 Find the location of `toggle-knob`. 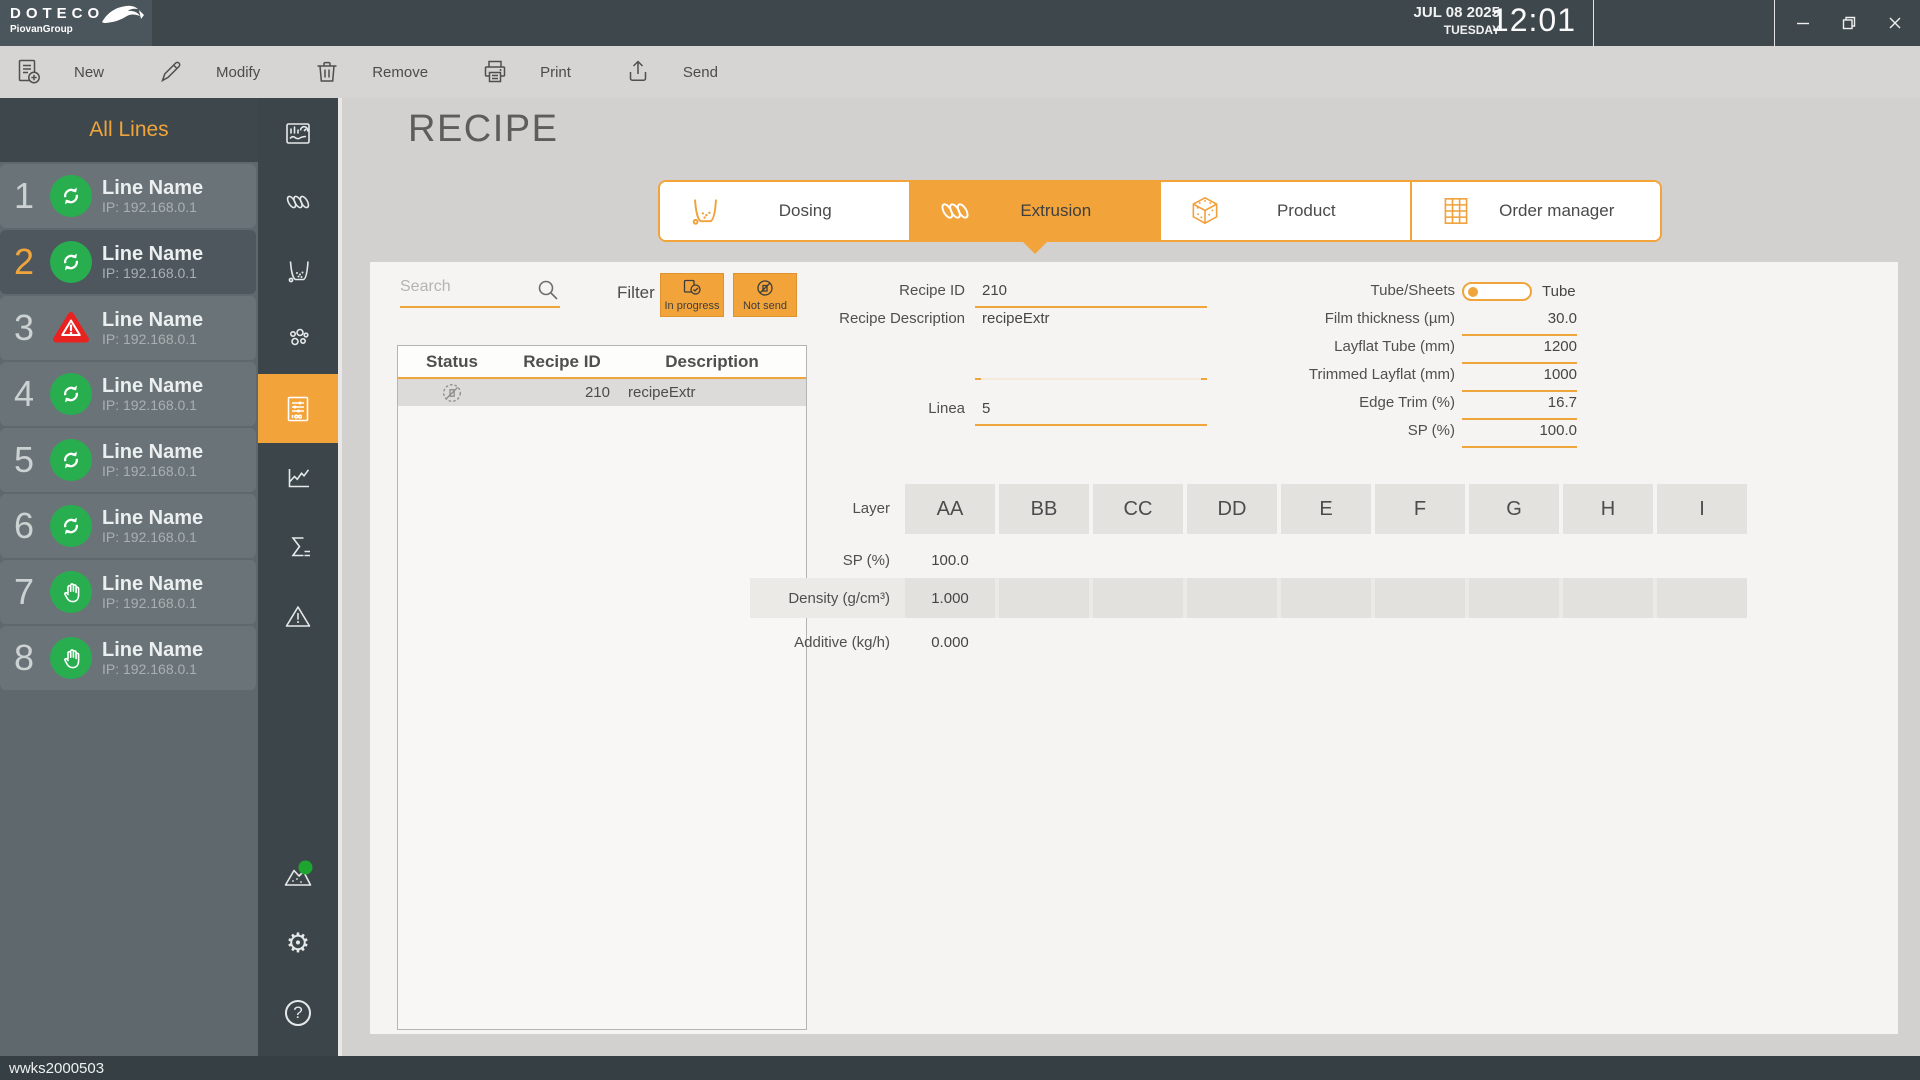

toggle-knob is located at coordinates (1473, 291).